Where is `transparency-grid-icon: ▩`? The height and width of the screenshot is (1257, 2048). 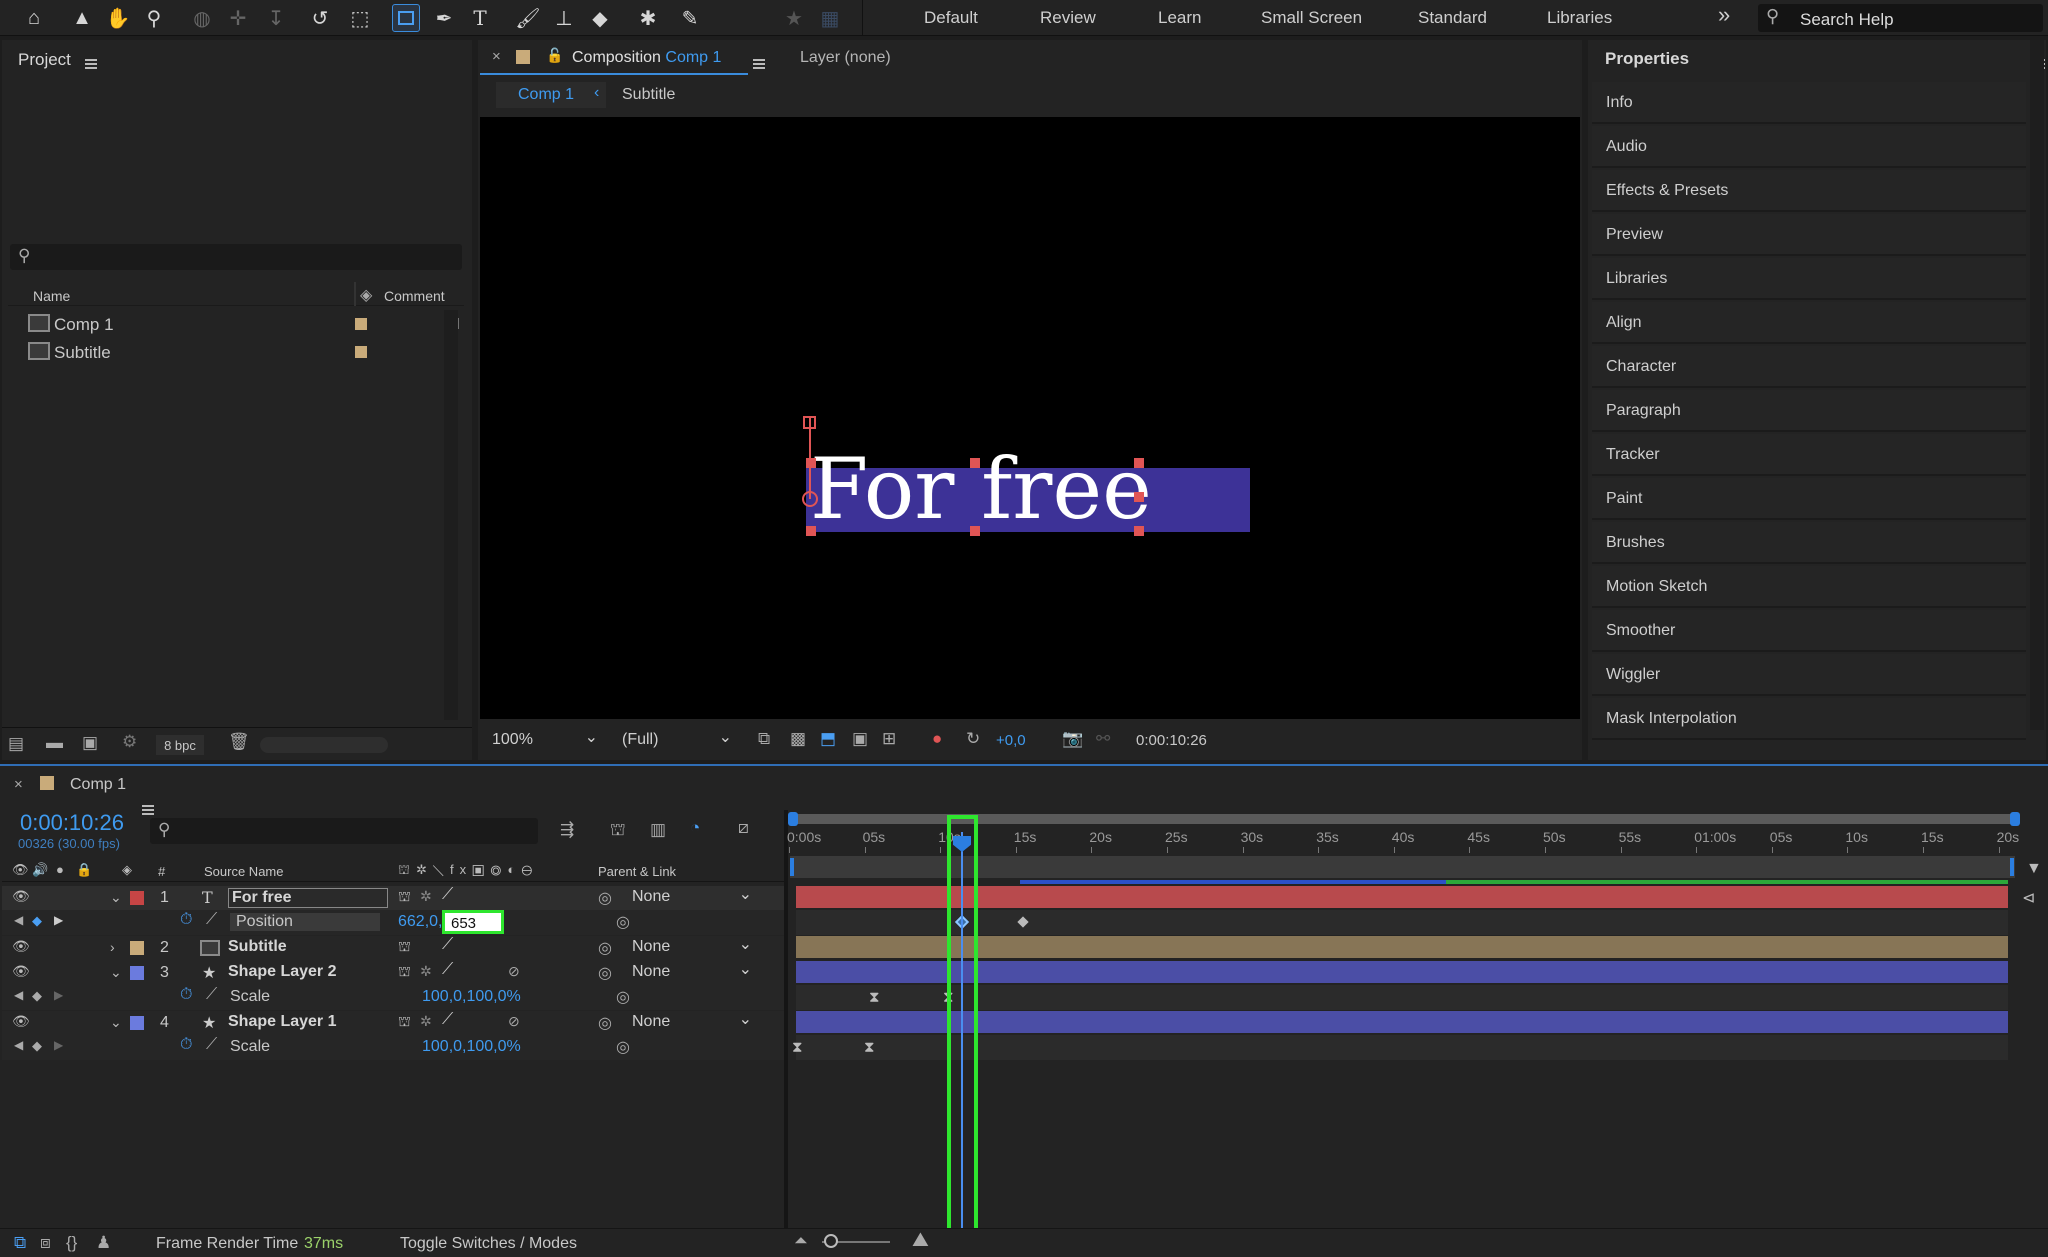
transparency-grid-icon: ▩ is located at coordinates (798, 739).